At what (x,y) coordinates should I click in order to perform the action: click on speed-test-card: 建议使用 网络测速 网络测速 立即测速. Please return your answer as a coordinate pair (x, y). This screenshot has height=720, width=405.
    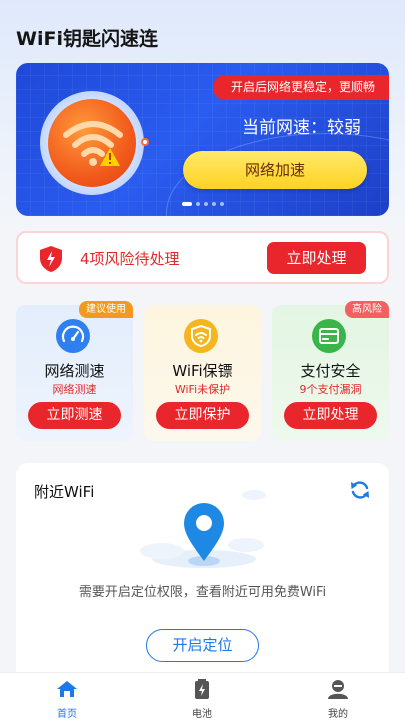
    Looking at the image, I should click on (74, 371).